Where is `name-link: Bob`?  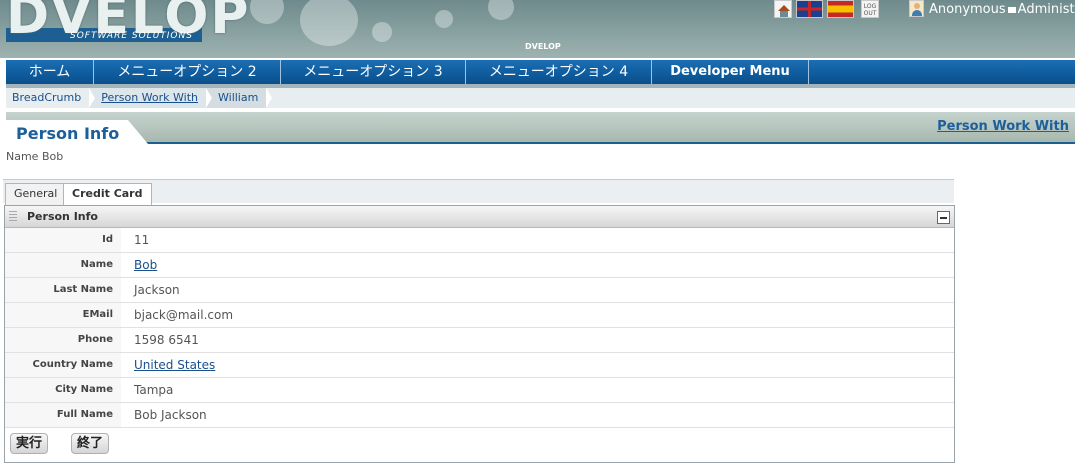
name-link: Bob is located at coordinates (145, 265).